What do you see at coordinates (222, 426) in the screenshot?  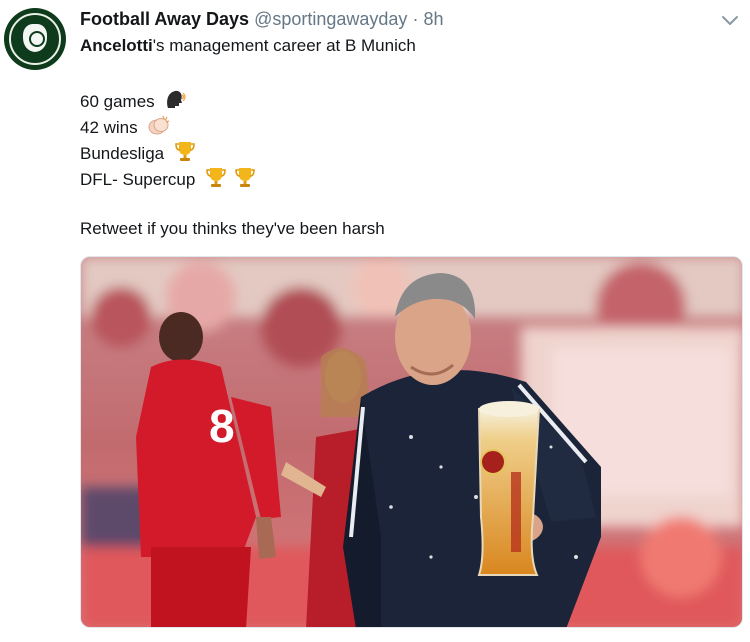 I see `jersey-number: 8` at bounding box center [222, 426].